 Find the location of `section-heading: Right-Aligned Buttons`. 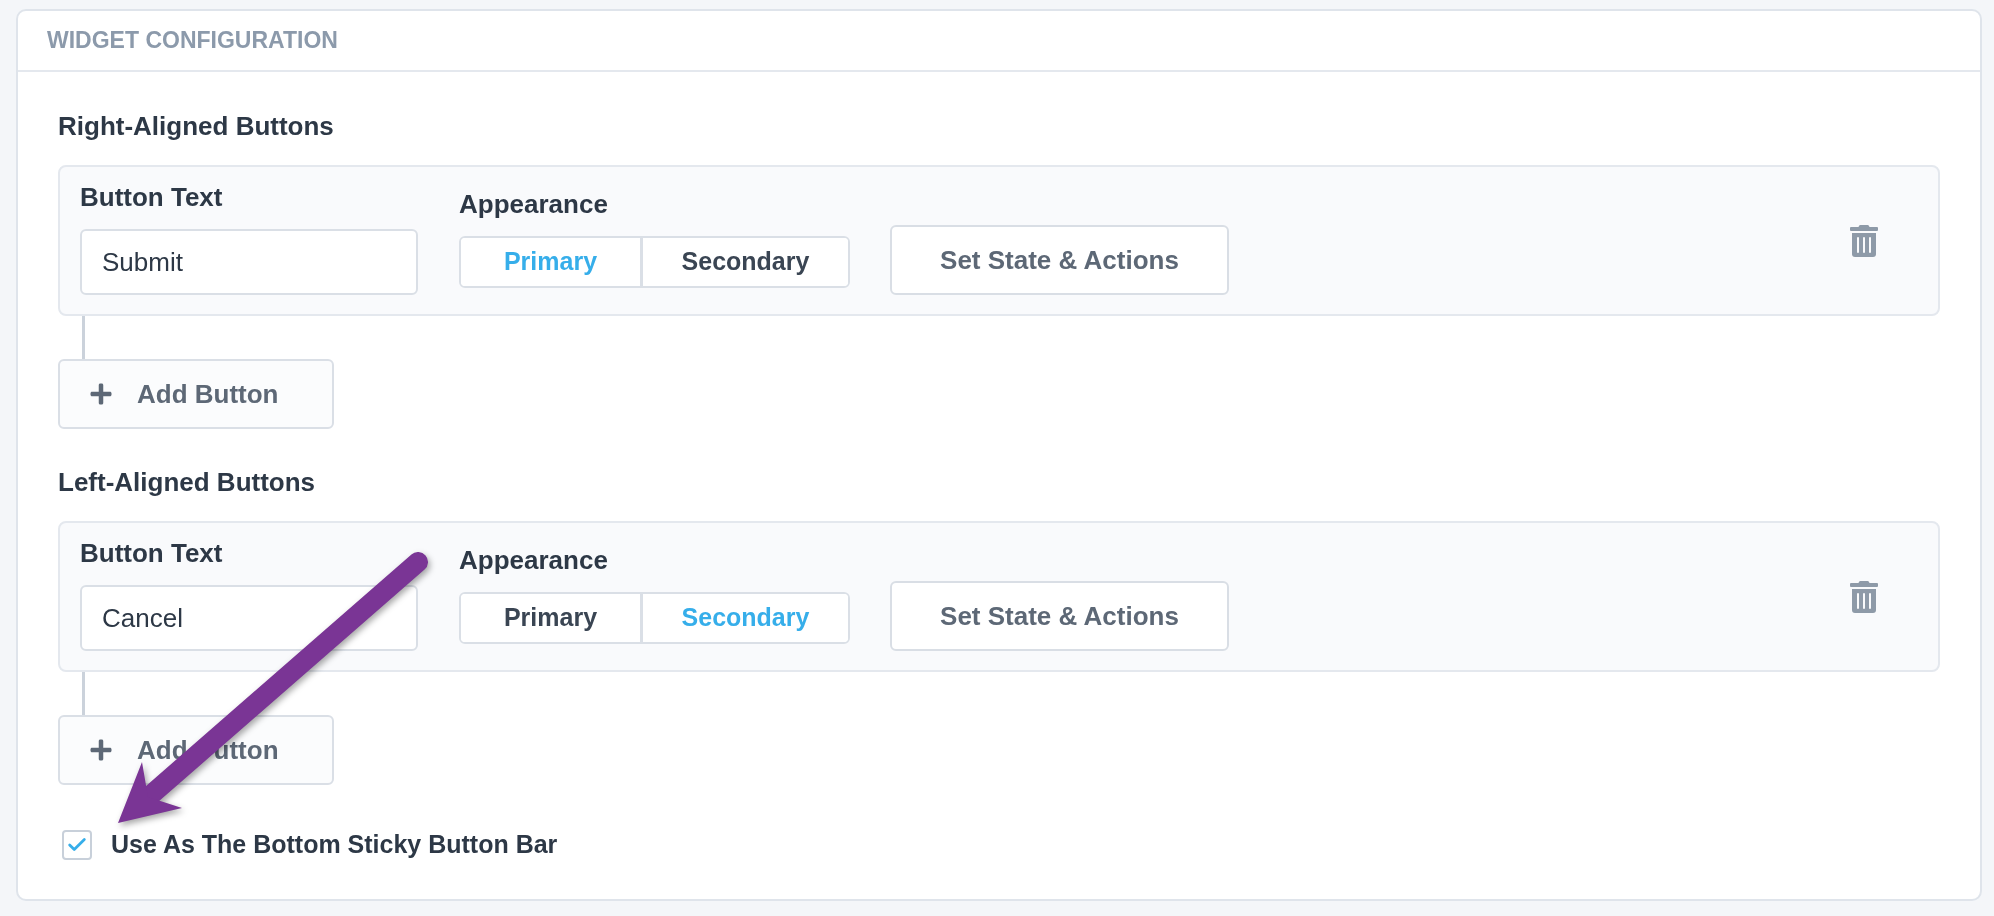

section-heading: Right-Aligned Buttons is located at coordinates (196, 126).